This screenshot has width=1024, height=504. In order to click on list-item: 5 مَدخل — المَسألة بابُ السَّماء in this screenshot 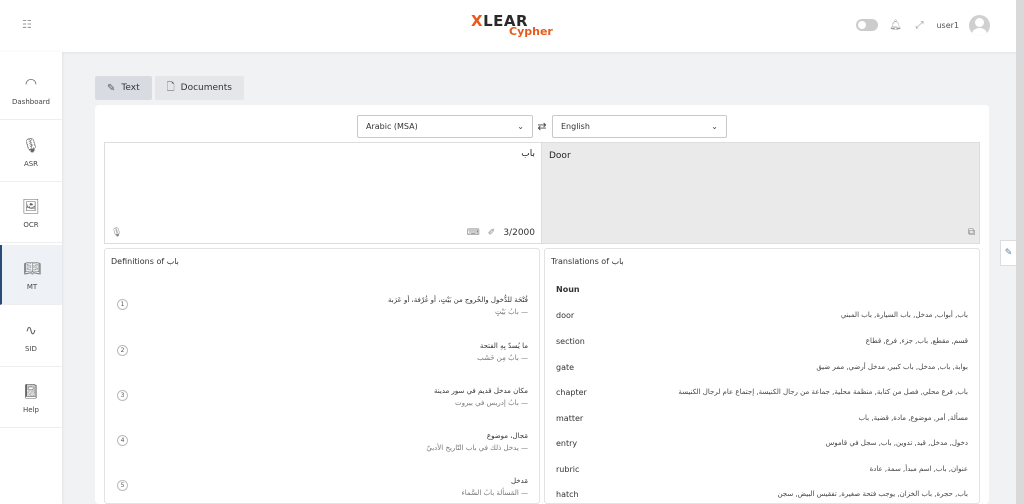, I will do `click(322, 490)`.